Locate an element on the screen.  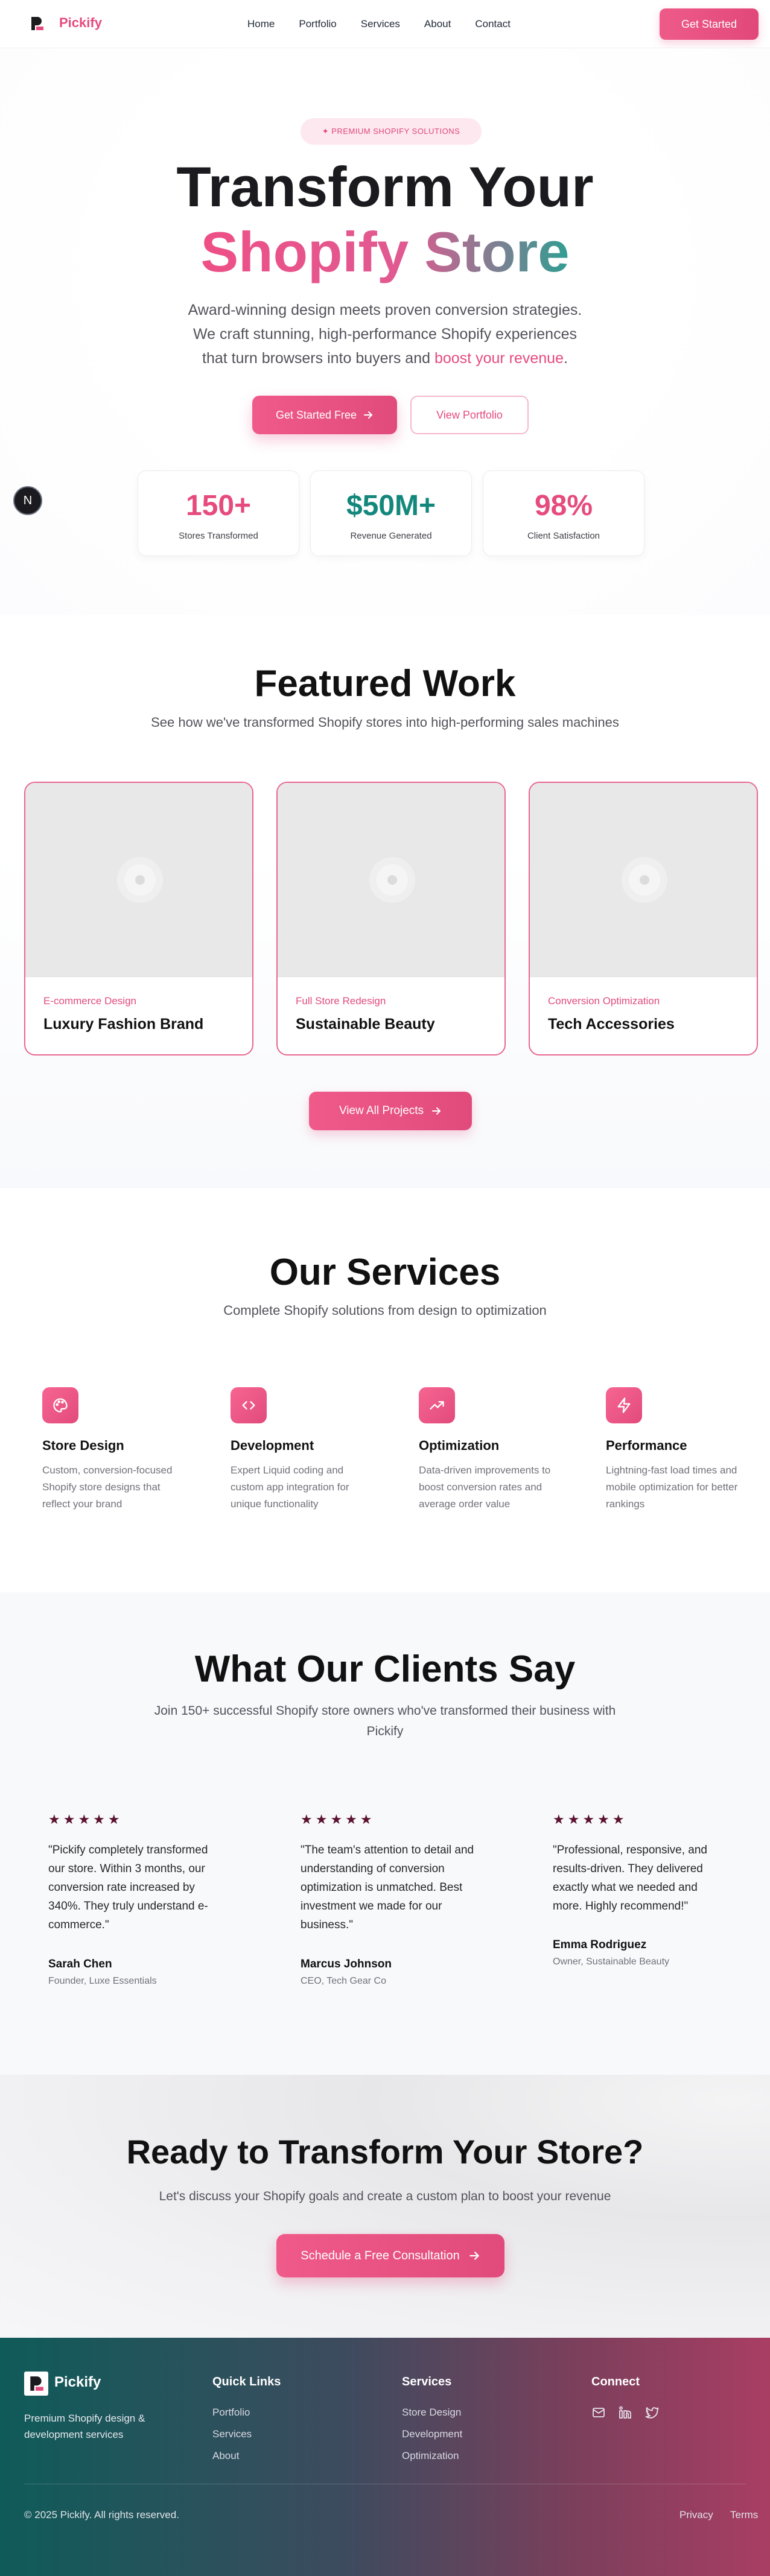
footer-link-development: Development is located at coordinates (432, 2434).